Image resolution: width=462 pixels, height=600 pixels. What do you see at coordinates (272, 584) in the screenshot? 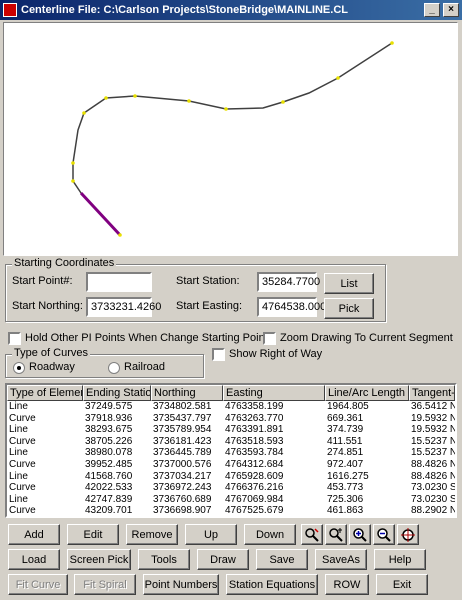
I see `station-equations-button: Station Equations` at bounding box center [272, 584].